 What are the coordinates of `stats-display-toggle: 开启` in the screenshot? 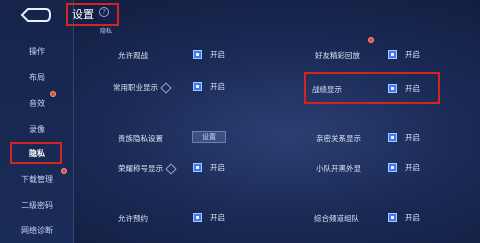 It's located at (404, 88).